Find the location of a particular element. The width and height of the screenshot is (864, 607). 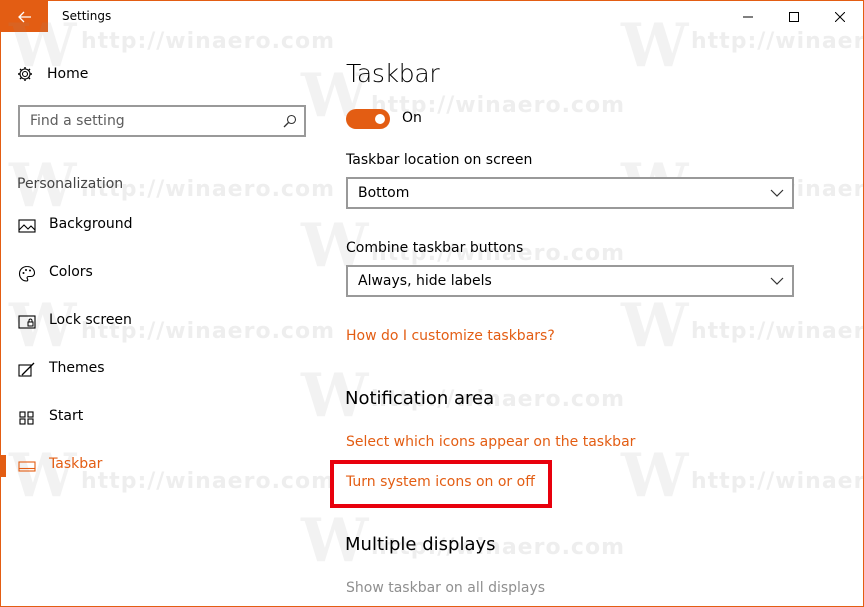

toggle-state-label: On is located at coordinates (412, 118).